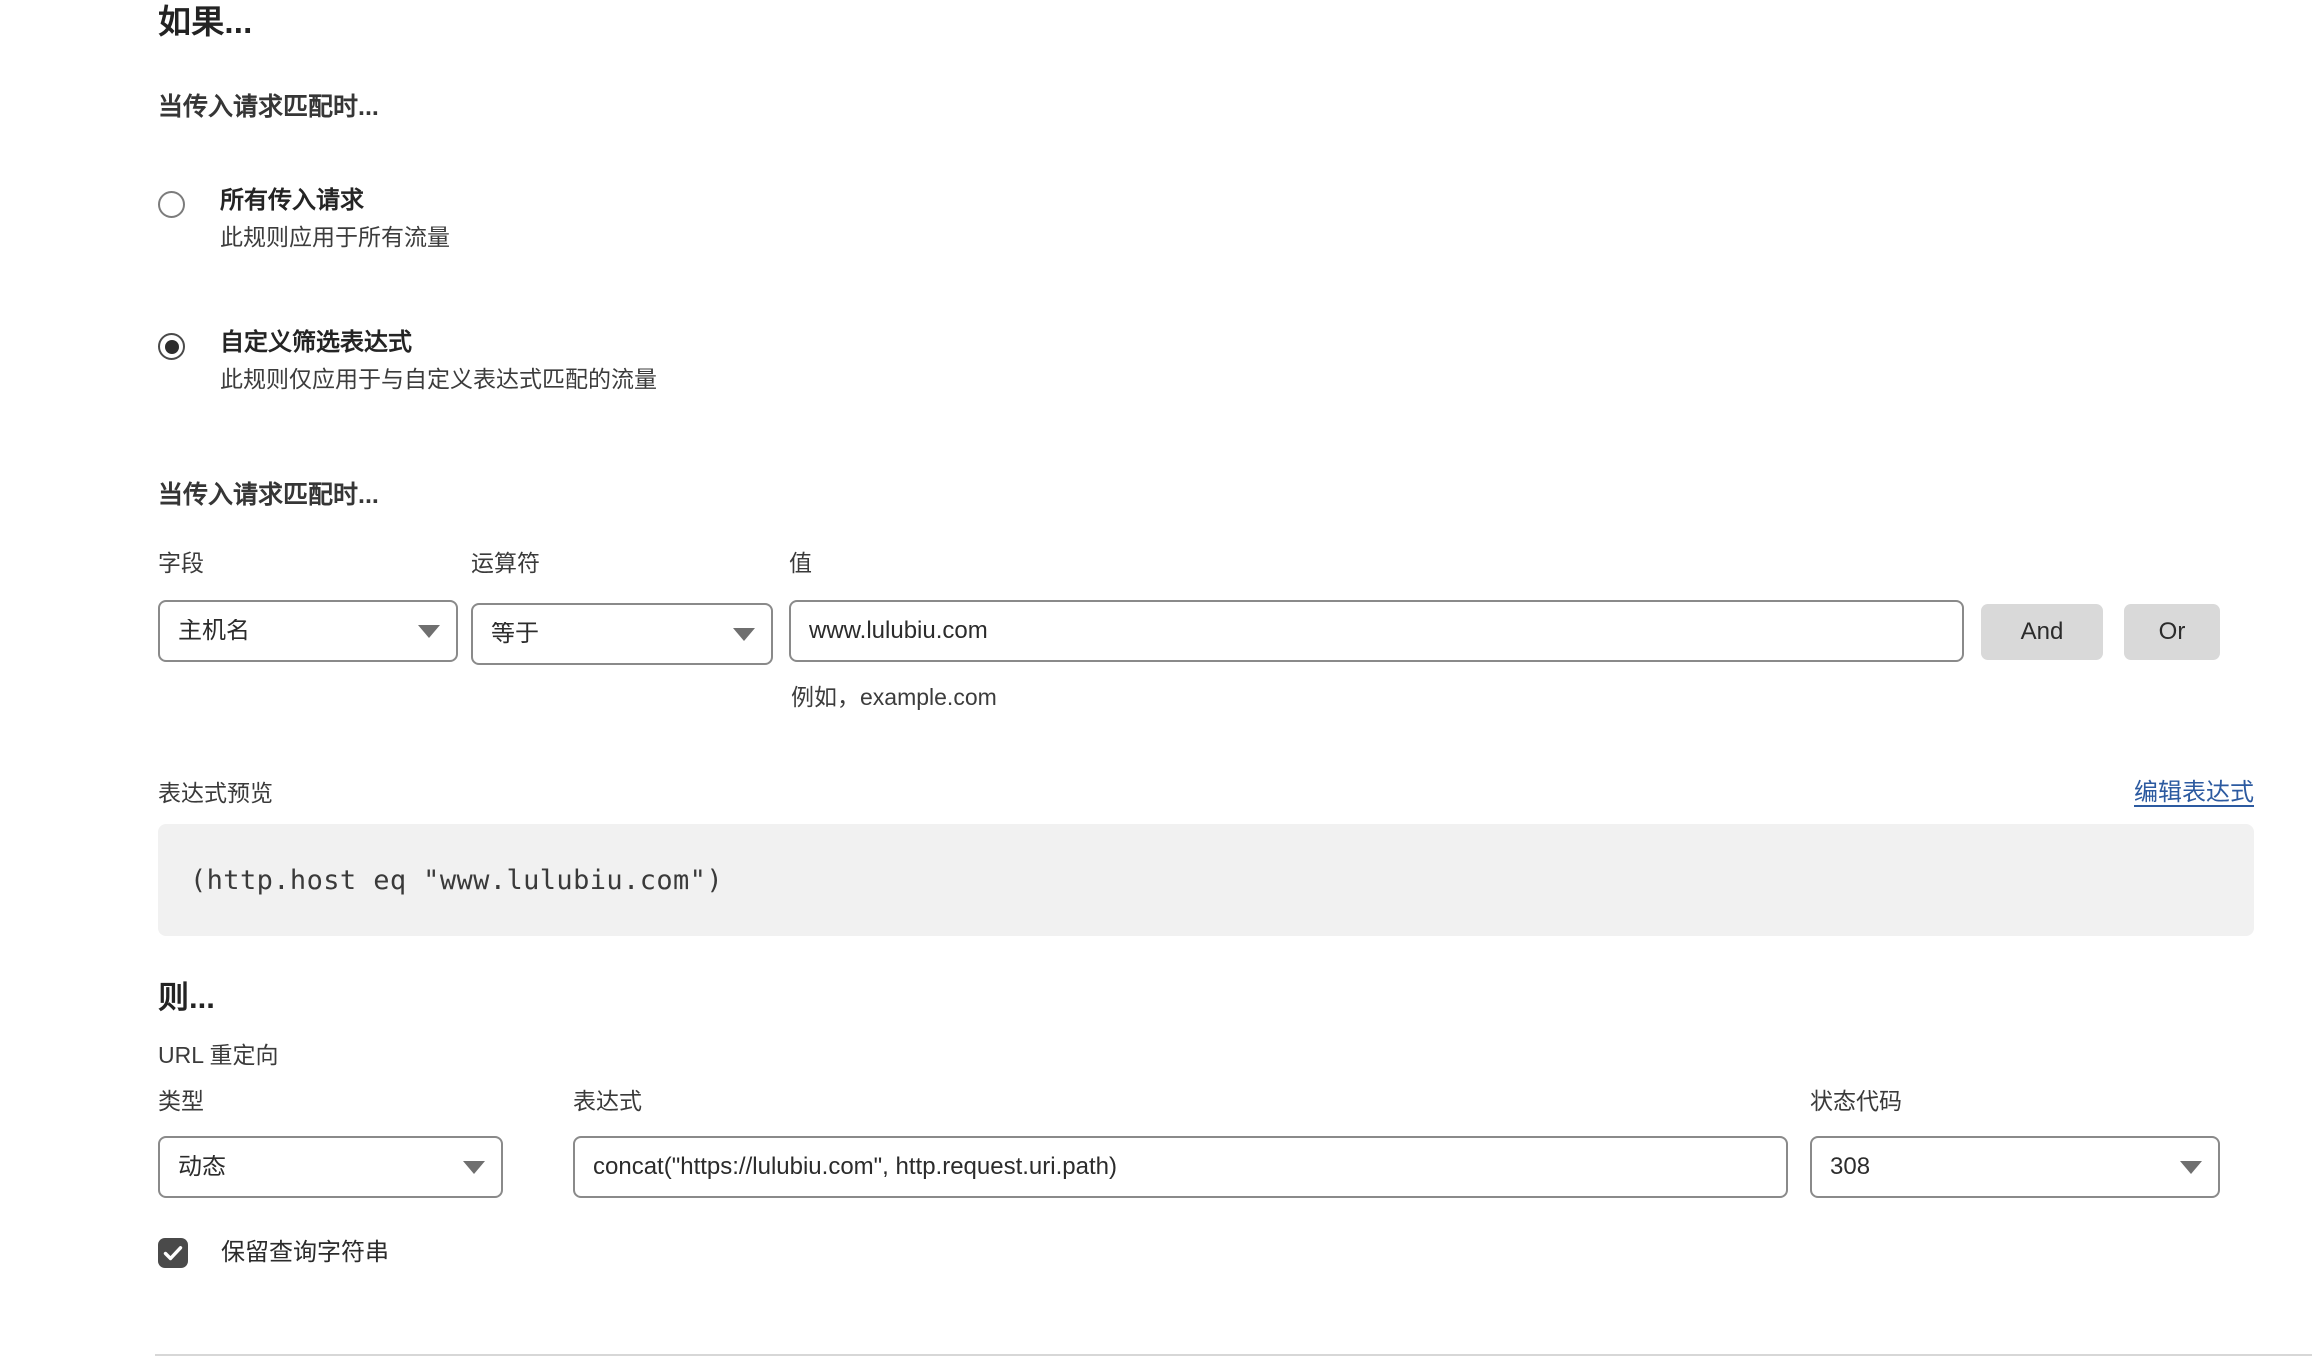  What do you see at coordinates (305, 1252) in the screenshot?
I see `preserve-query-string-label: 保留查询字符串` at bounding box center [305, 1252].